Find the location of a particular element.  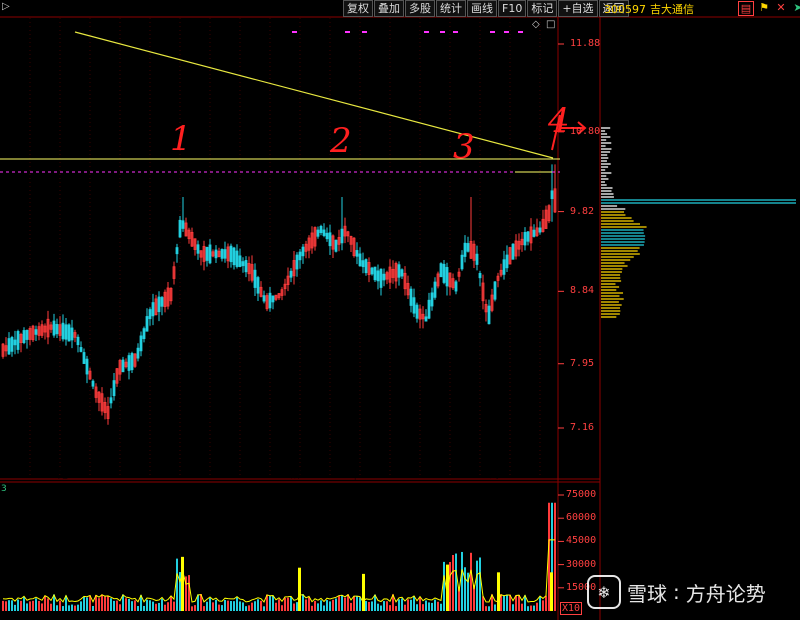

arrow-icon: ➤ is located at coordinates (795, 7).